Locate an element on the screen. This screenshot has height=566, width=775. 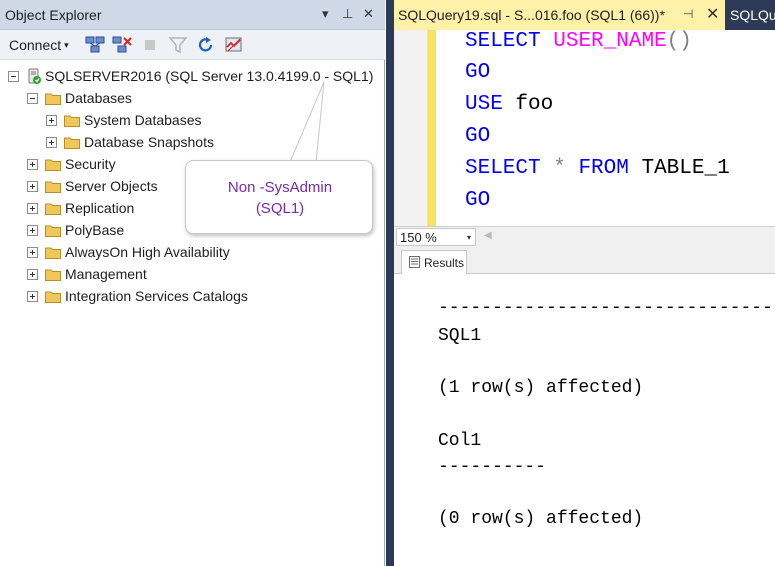
tab-results: Results is located at coordinates (434, 262).